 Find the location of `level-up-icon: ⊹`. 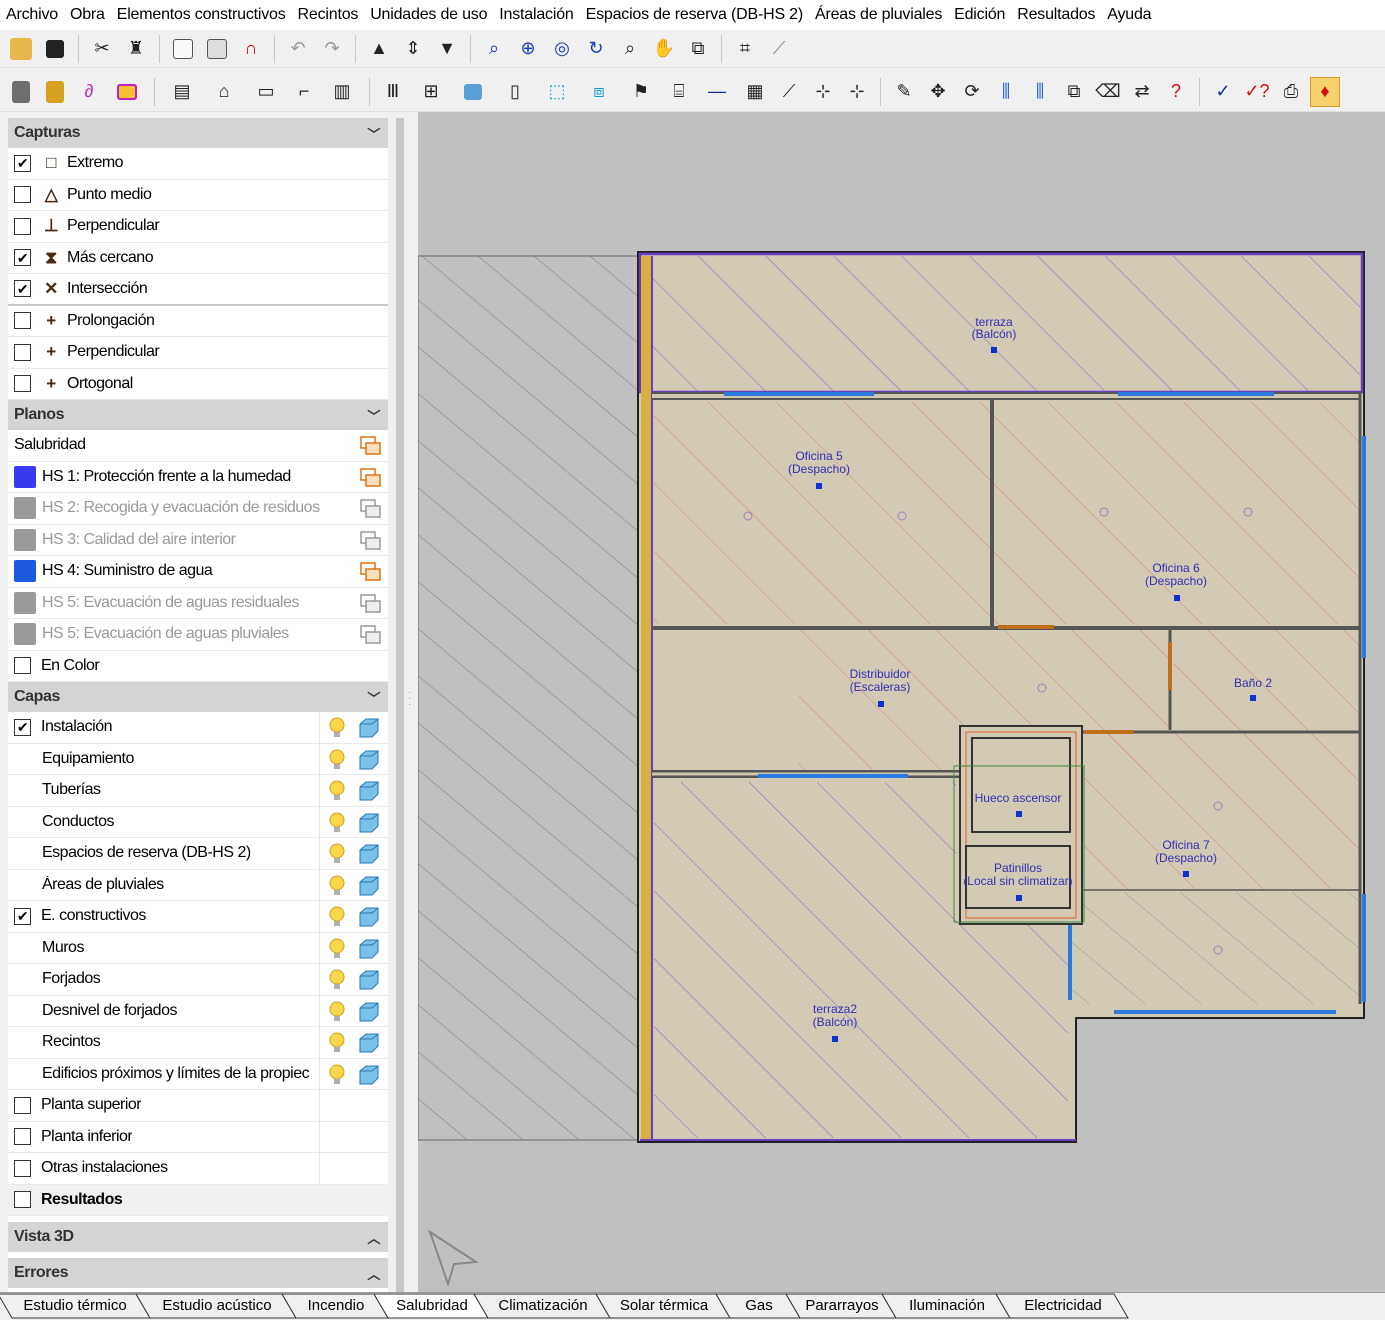

level-up-icon: ⊹ is located at coordinates (823, 92).